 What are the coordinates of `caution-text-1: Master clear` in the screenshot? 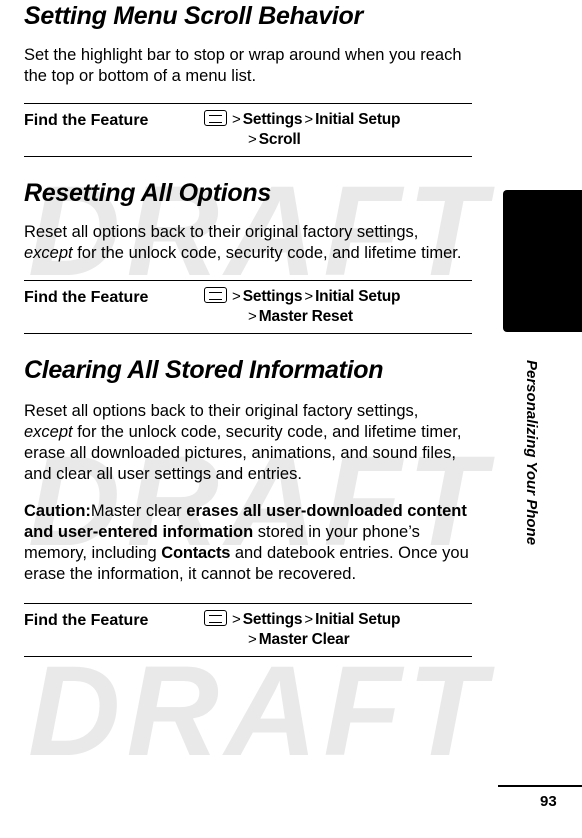 It's located at (138, 511).